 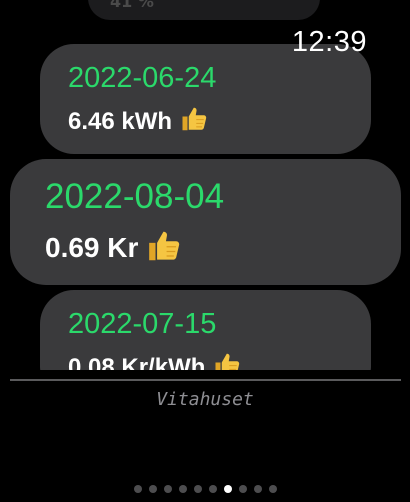 I want to click on reading-value-row: 6.46 kWh, so click(x=139, y=122).